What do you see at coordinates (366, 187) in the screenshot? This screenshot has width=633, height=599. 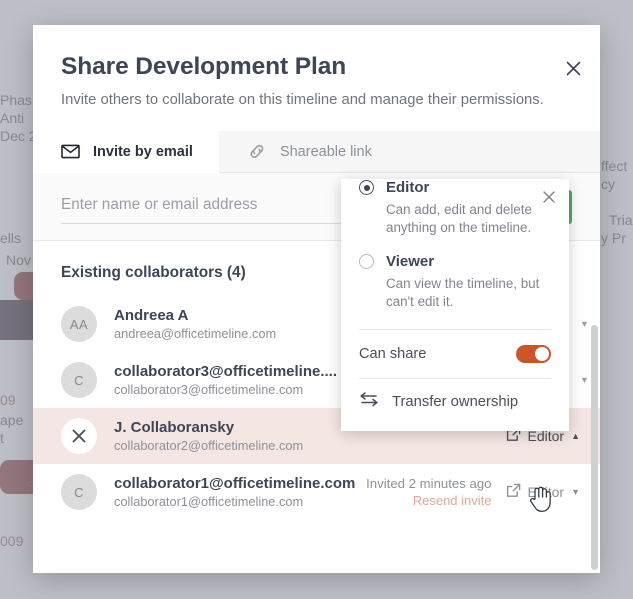 I see `radio-editor-icon` at bounding box center [366, 187].